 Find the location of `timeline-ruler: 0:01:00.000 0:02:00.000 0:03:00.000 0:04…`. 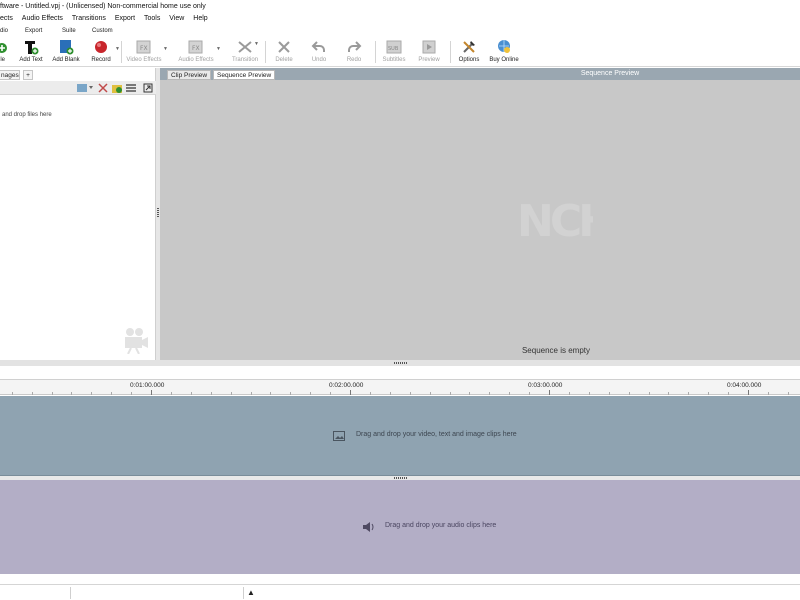

timeline-ruler: 0:01:00.000 0:02:00.000 0:03:00.000 0:04… is located at coordinates (400, 387).